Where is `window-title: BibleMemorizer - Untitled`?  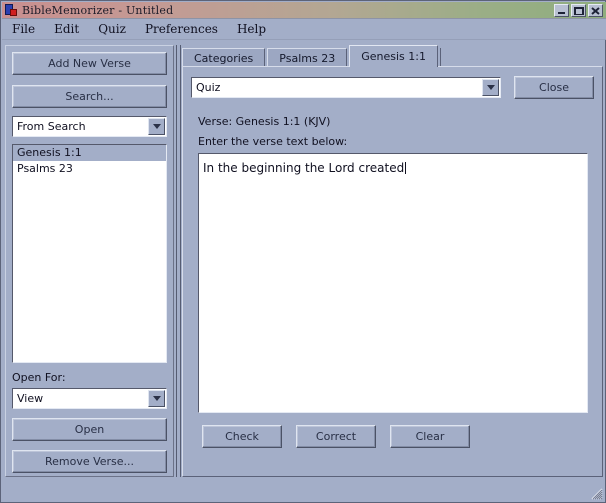 window-title: BibleMemorizer - Untitled is located at coordinates (98, 10).